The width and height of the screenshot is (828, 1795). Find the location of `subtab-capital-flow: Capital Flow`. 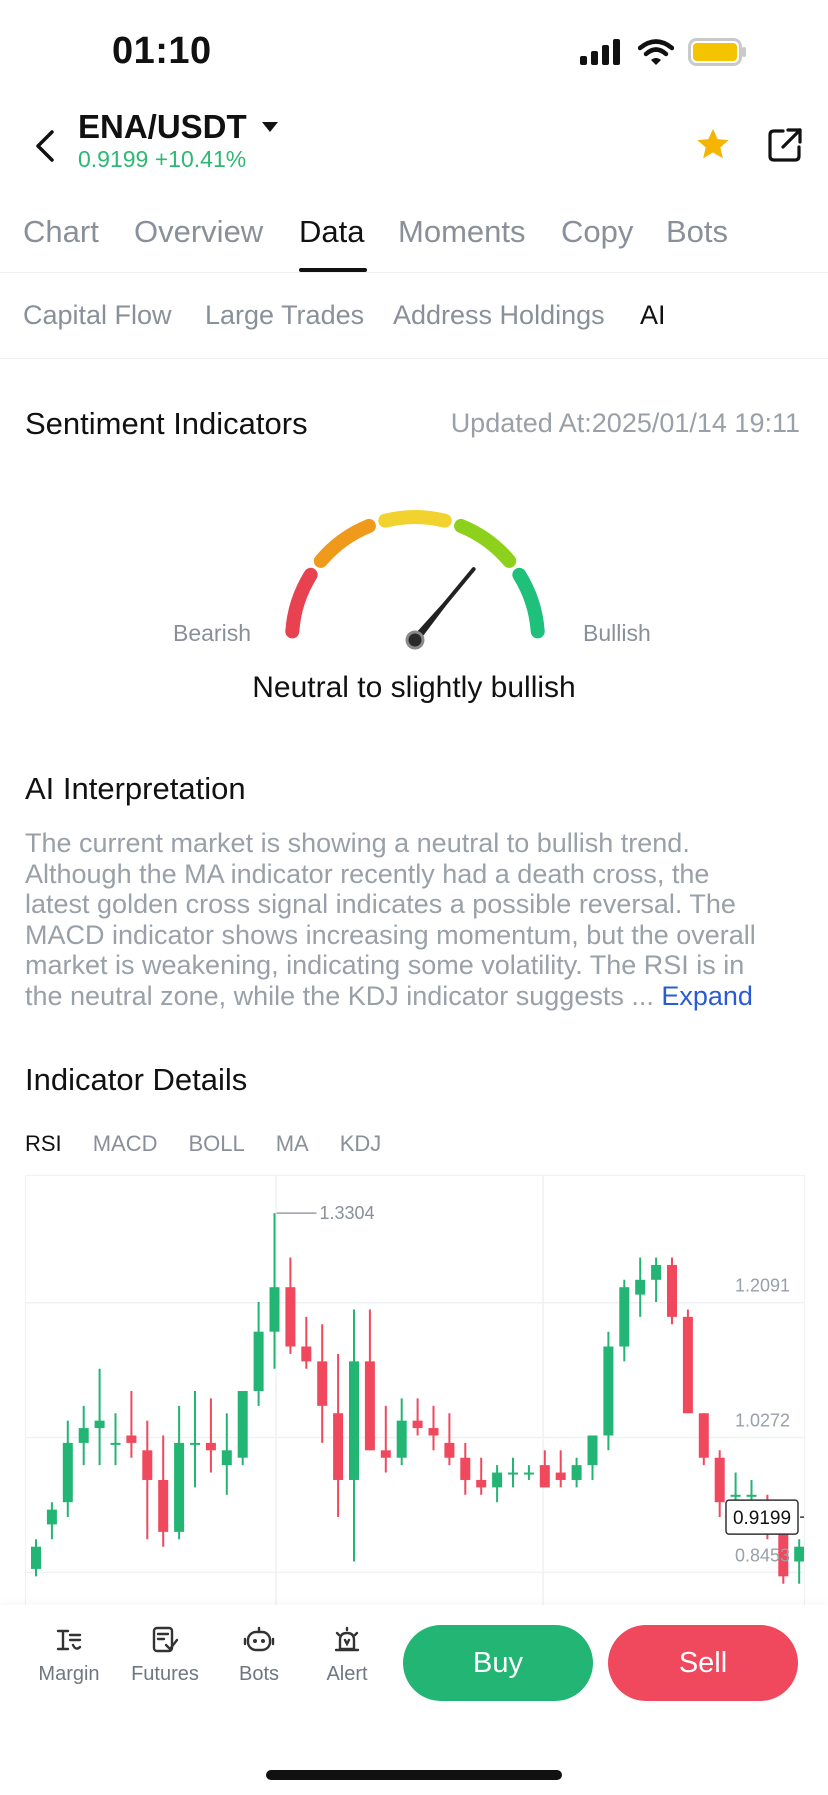

subtab-capital-flow: Capital Flow is located at coordinates (97, 315).